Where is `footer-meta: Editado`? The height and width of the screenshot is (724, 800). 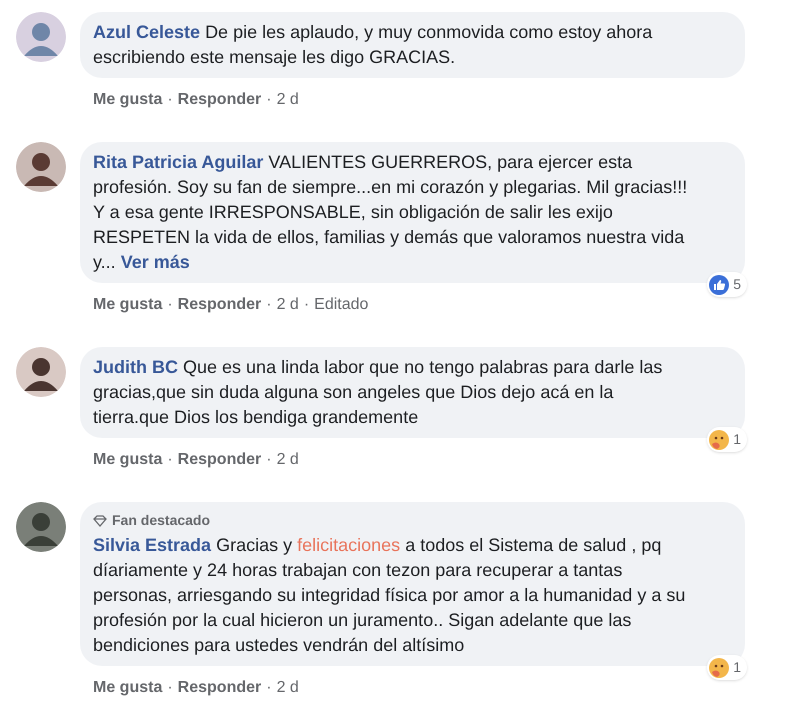 footer-meta: Editado is located at coordinates (341, 305).